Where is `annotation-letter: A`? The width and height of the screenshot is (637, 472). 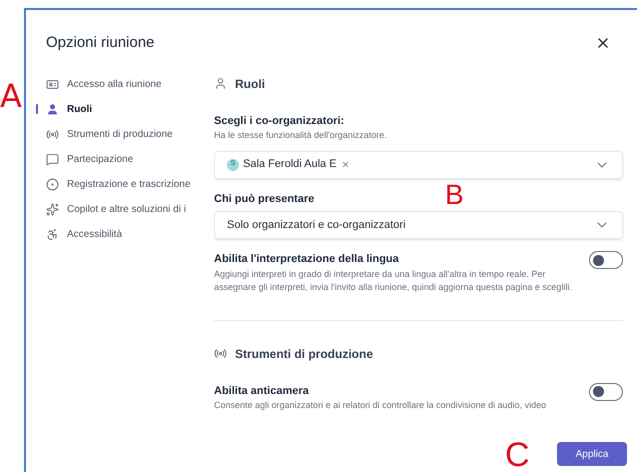 annotation-letter: A is located at coordinates (11, 96).